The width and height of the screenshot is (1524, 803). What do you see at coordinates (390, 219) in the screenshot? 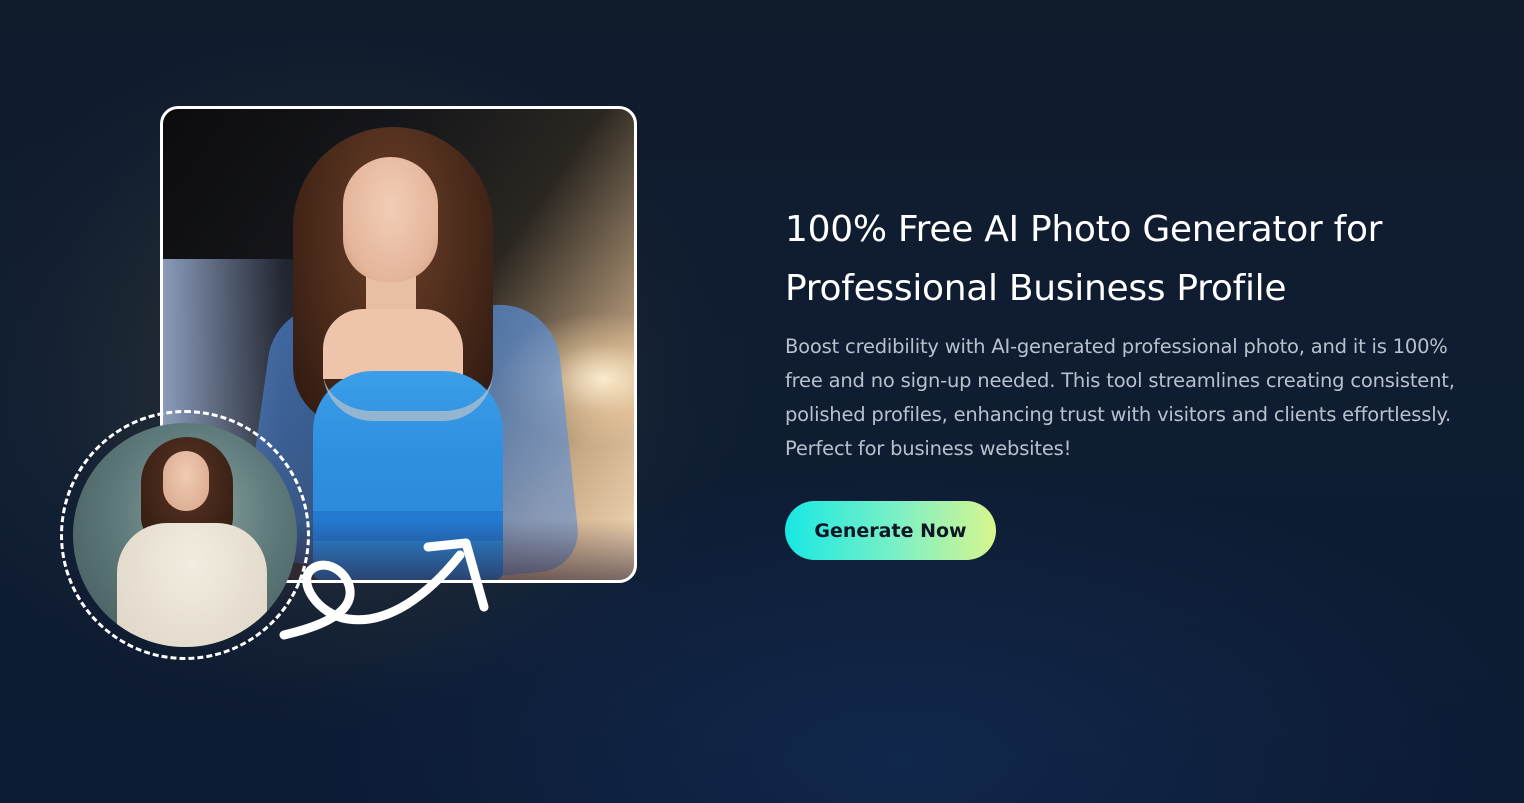
I see `portrait-face` at bounding box center [390, 219].